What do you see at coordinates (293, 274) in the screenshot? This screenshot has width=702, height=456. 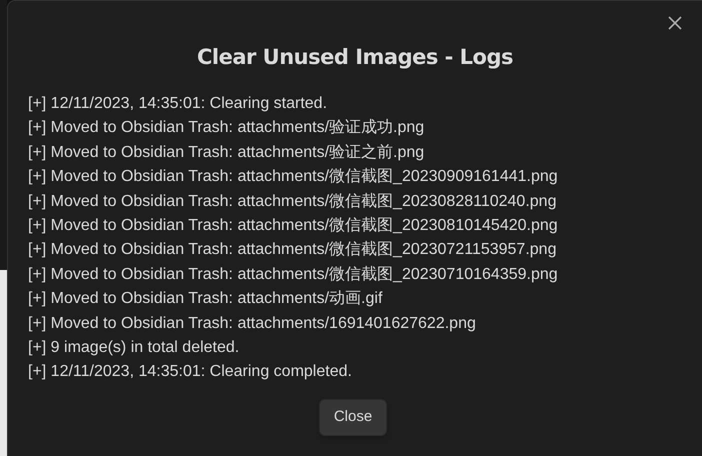 I see `log-line: [+] Moved to Obsidian Trash: attachments/微信截图_20230710164359.png` at bounding box center [293, 274].